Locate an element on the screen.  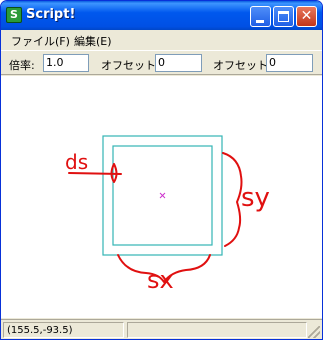
minimize-icon is located at coordinates (260, 21).